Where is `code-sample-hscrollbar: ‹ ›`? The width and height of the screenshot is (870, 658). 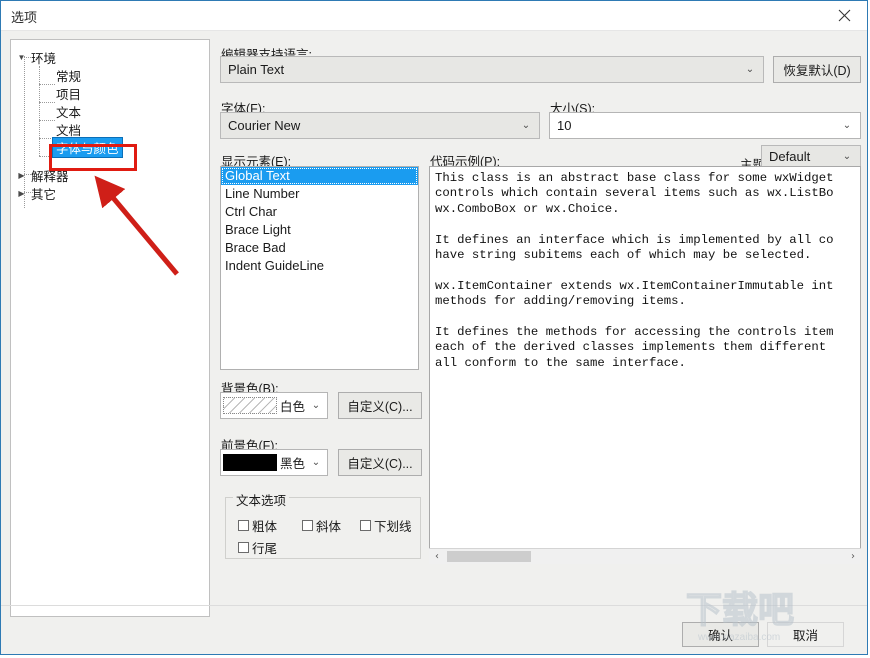
code-sample-hscrollbar: ‹ › is located at coordinates (645, 556).